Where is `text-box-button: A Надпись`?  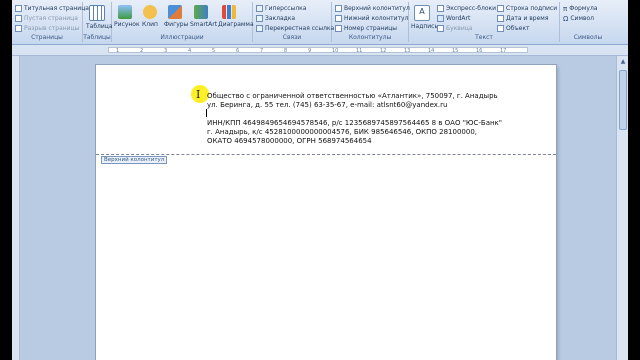 text-box-button: A Надпись is located at coordinates (424, 18).